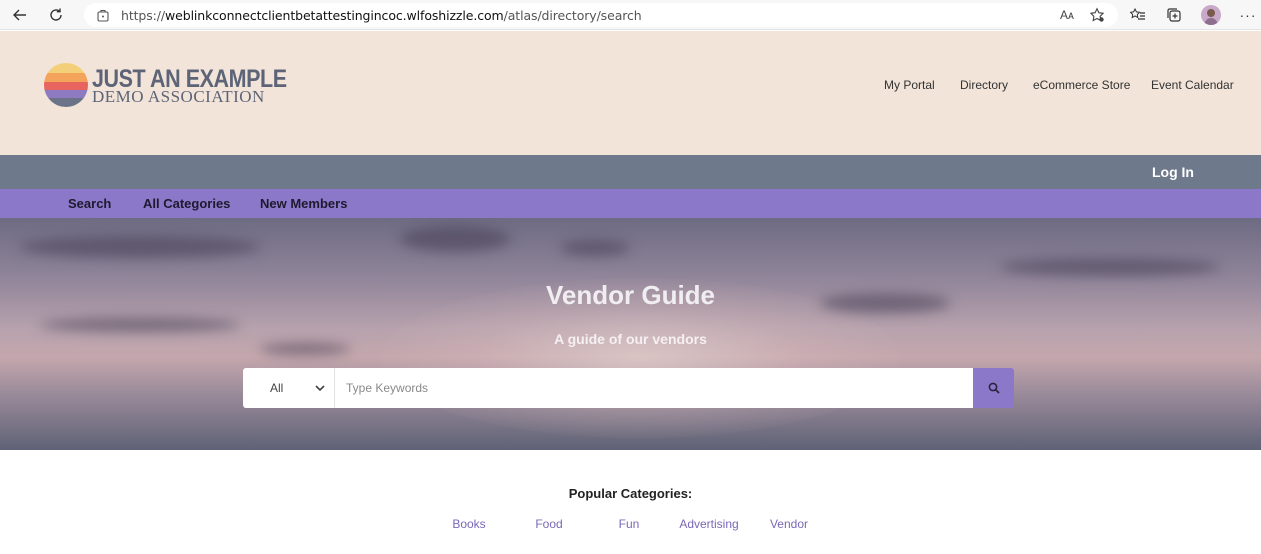 The image size is (1261, 554). Describe the element at coordinates (1081, 85) in the screenshot. I see `nav-ecommerce-store: eCommerce Store` at that location.